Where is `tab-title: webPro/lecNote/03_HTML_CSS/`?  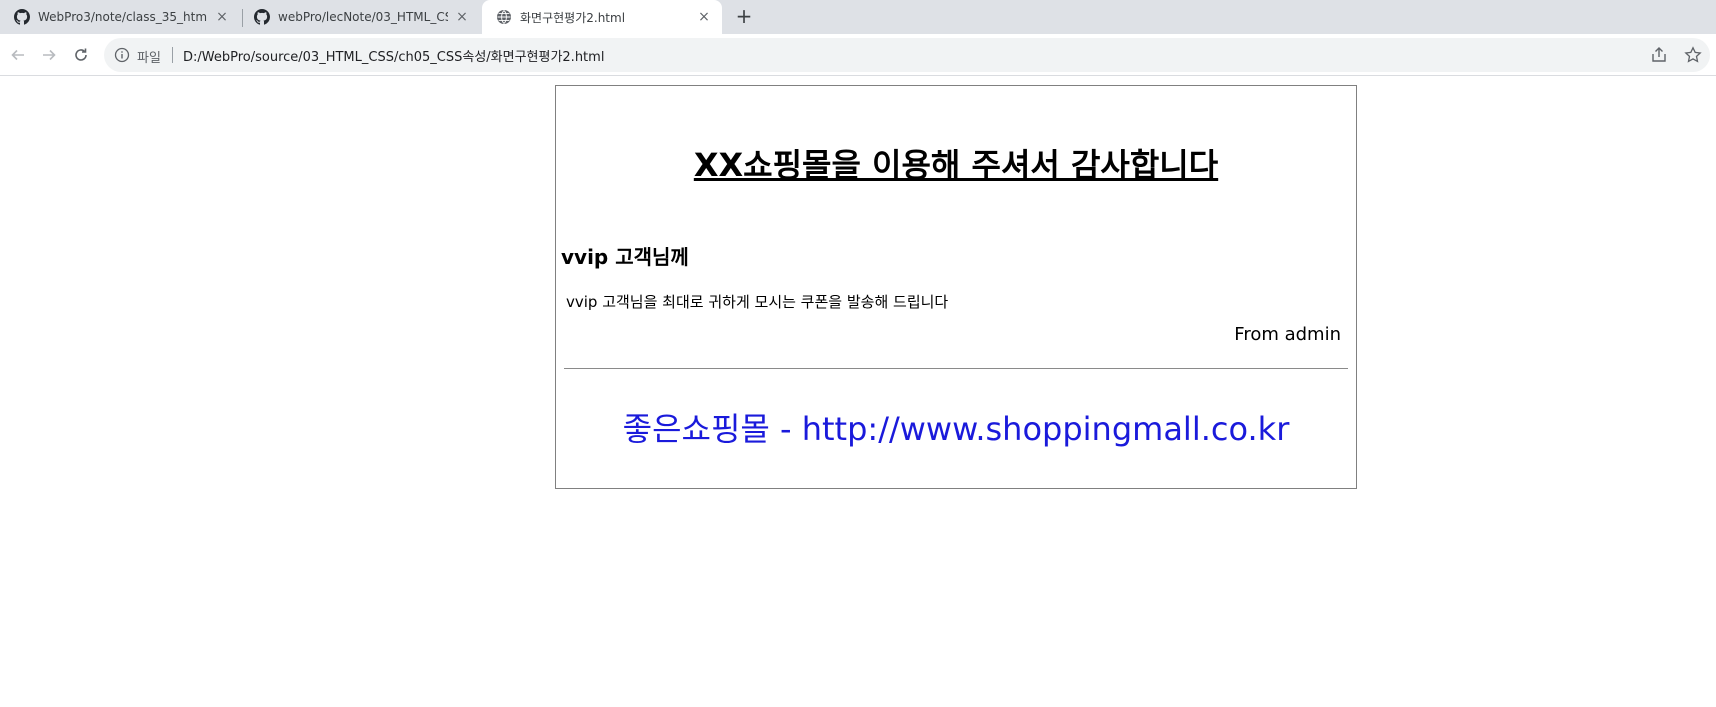
tab-title: webPro/lecNote/03_HTML_CSS/ is located at coordinates (363, 17).